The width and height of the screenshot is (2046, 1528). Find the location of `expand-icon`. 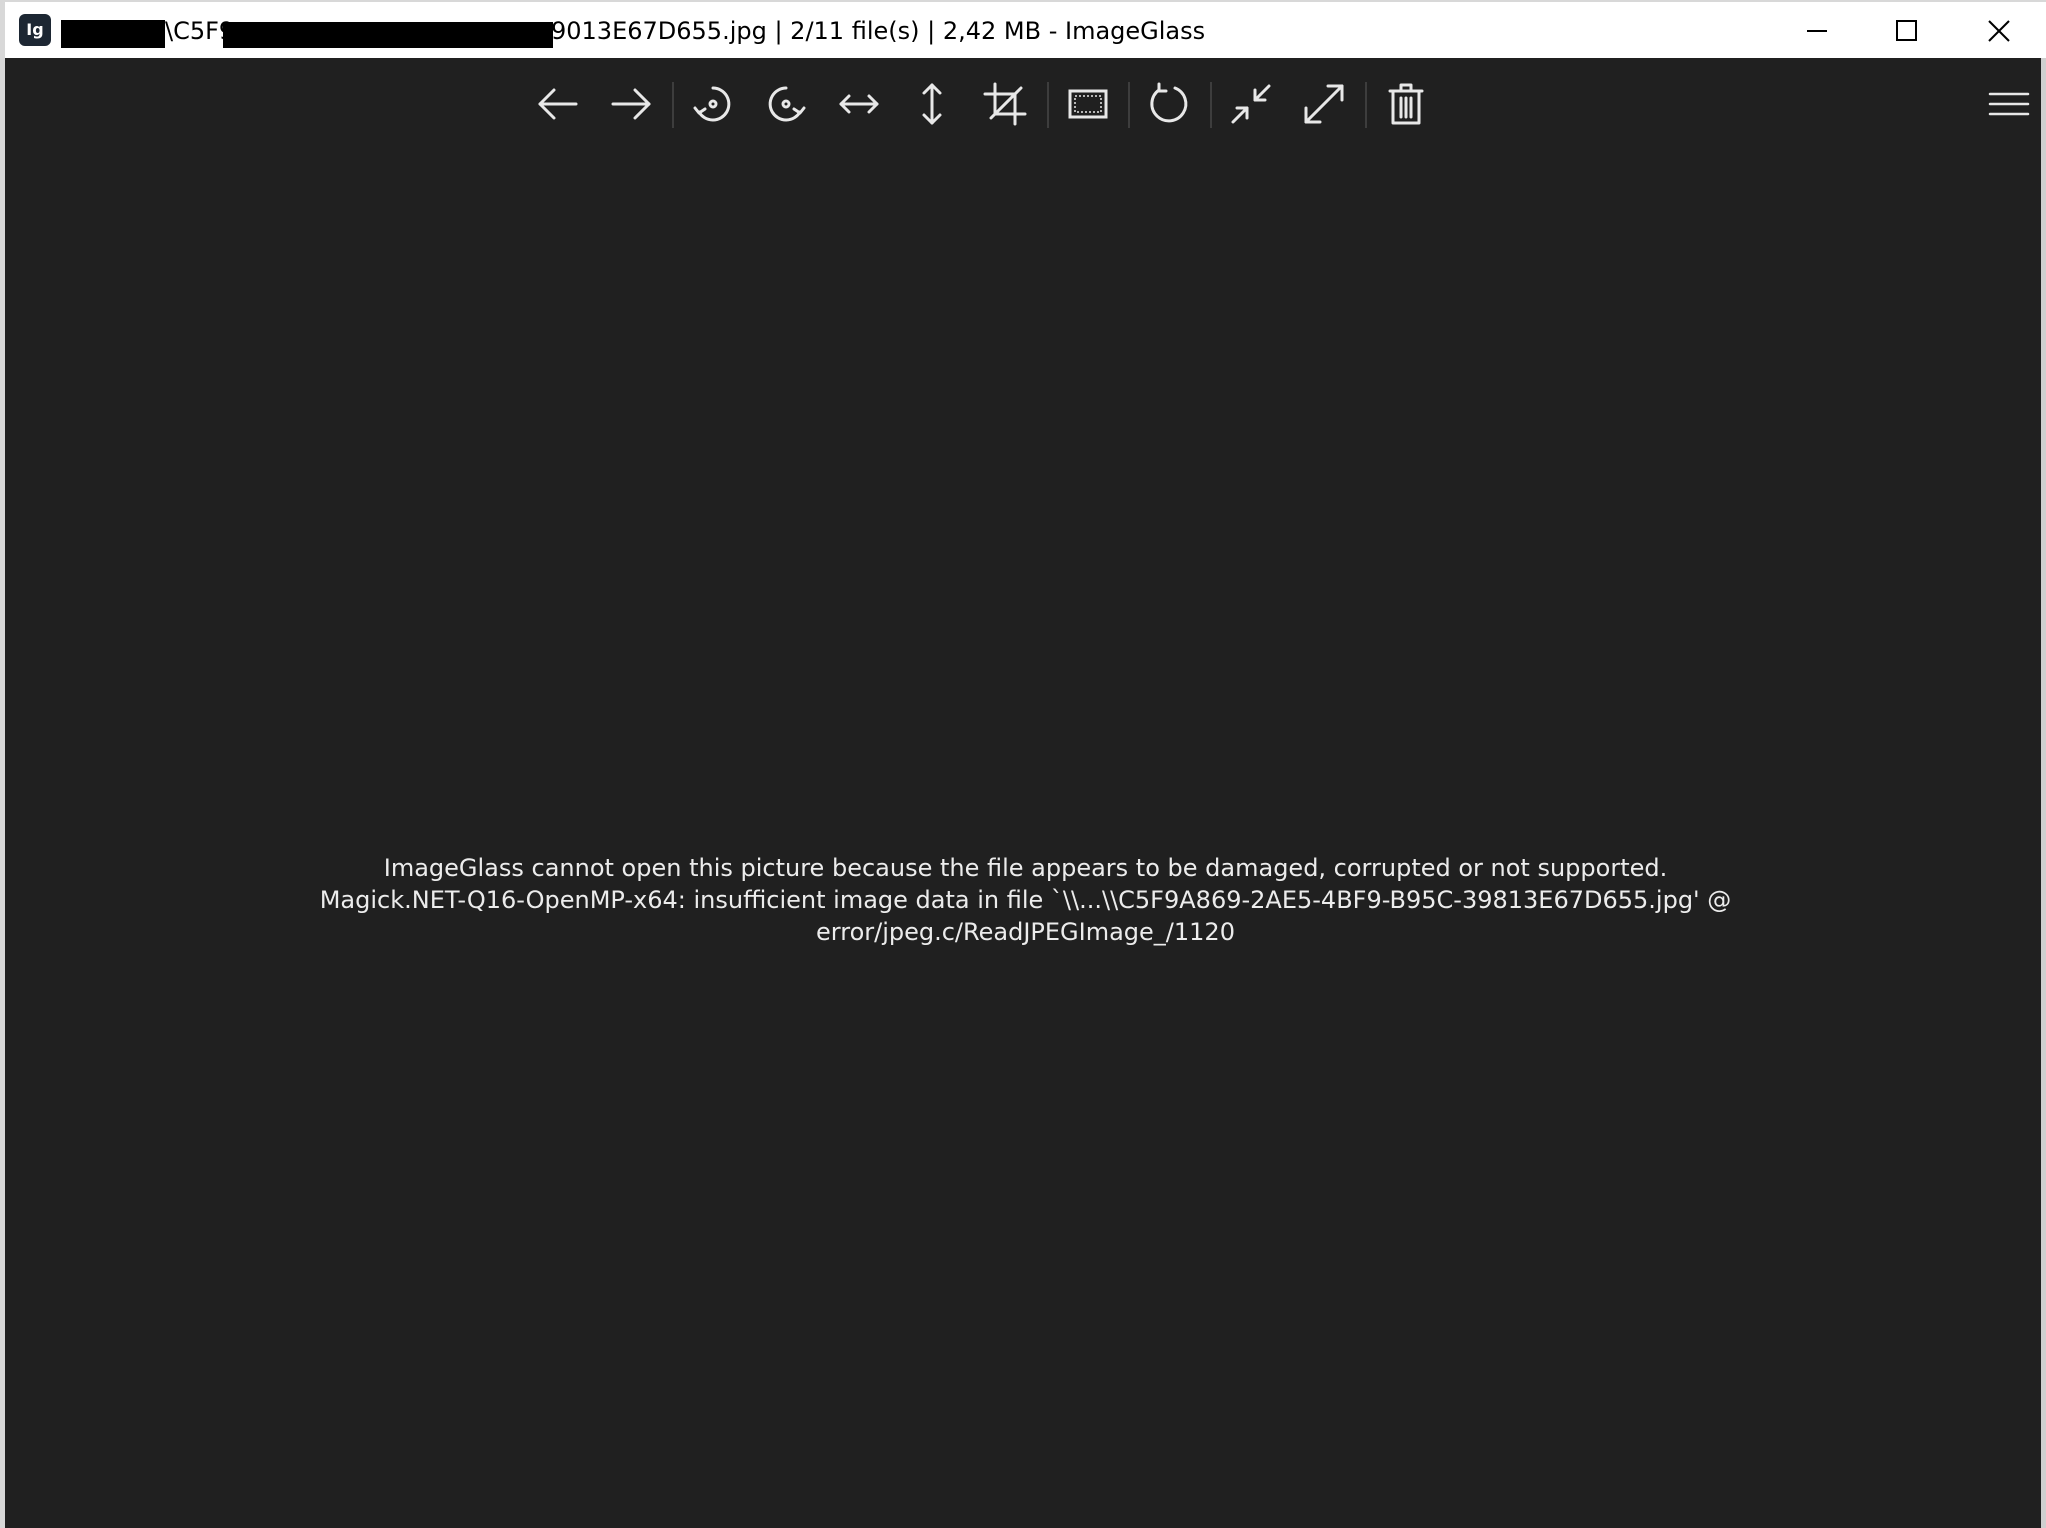

expand-icon is located at coordinates (1324, 104).